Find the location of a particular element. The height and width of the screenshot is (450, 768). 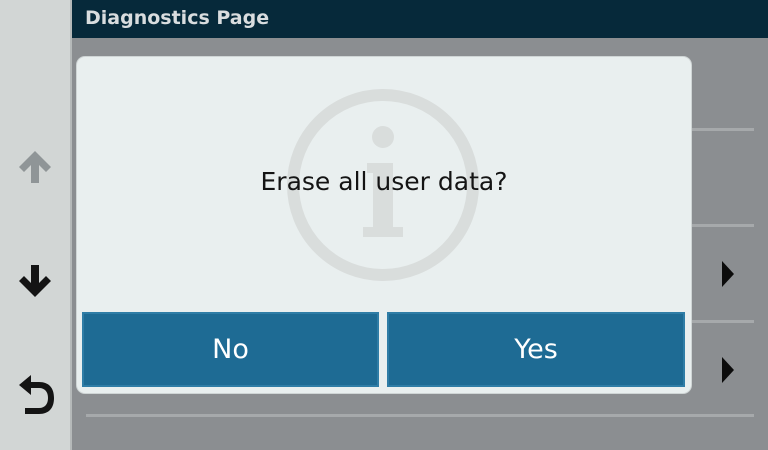

scroll-up-button is located at coordinates (35, 167).